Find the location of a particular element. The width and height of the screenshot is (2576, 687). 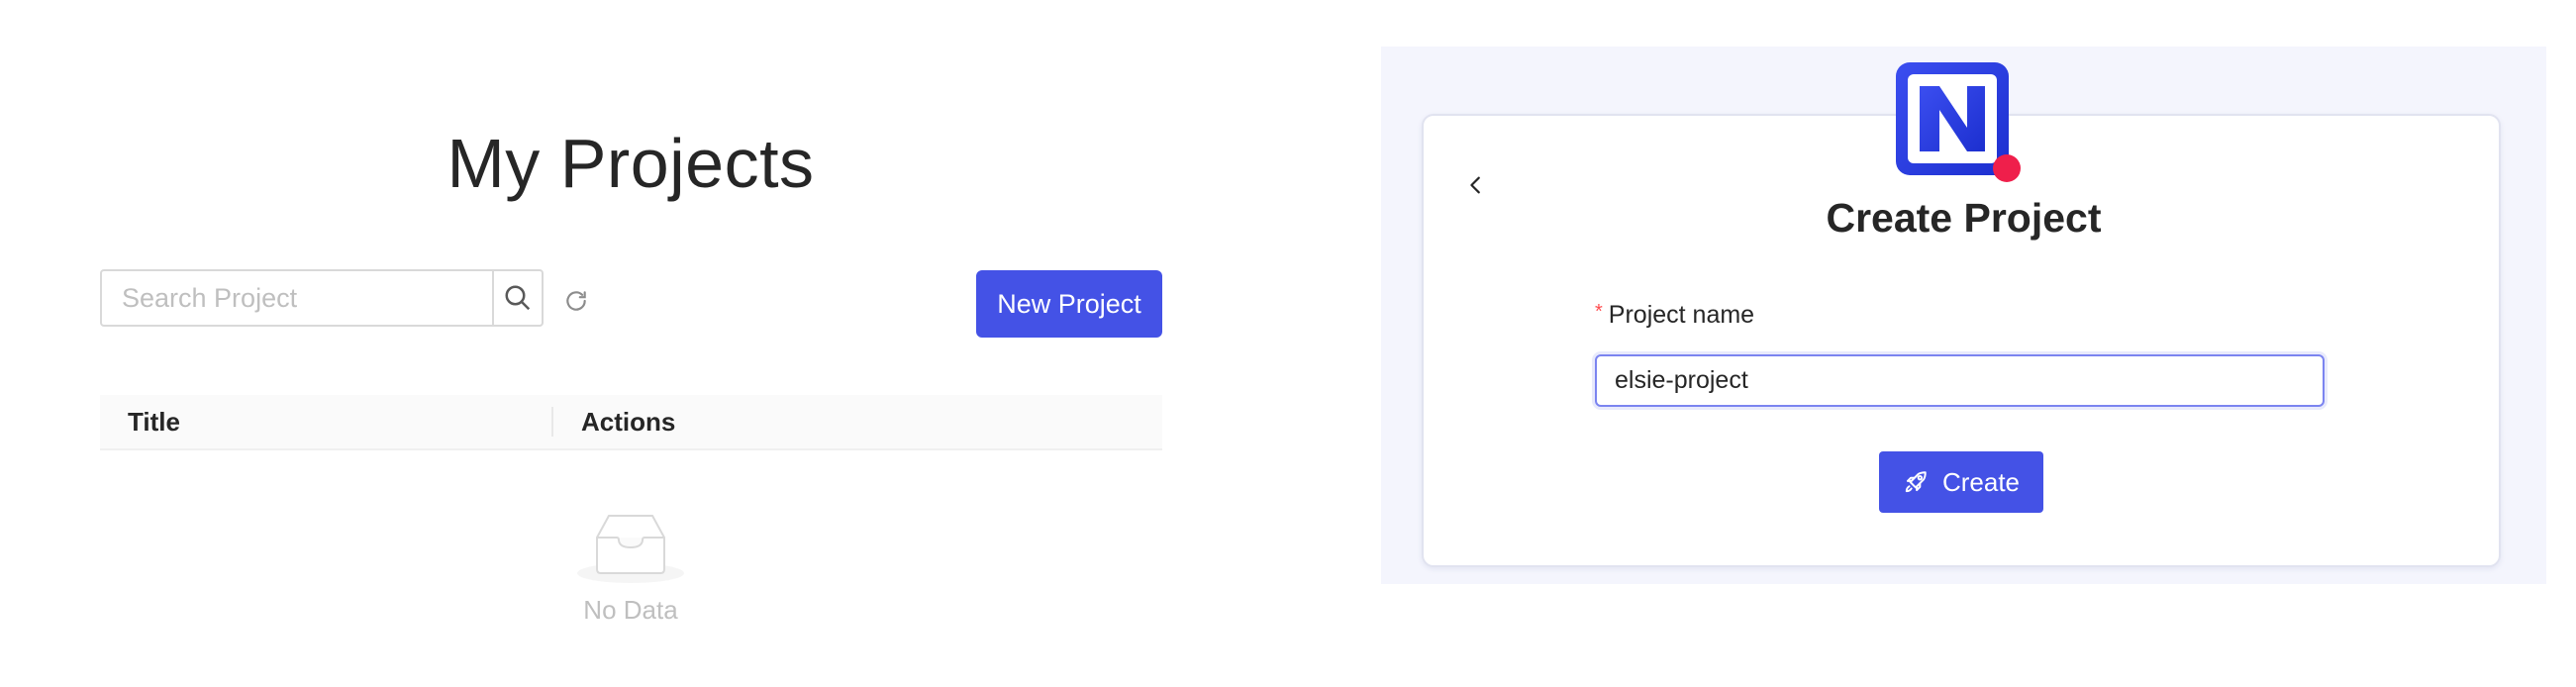

inbox-icon is located at coordinates (631, 549).